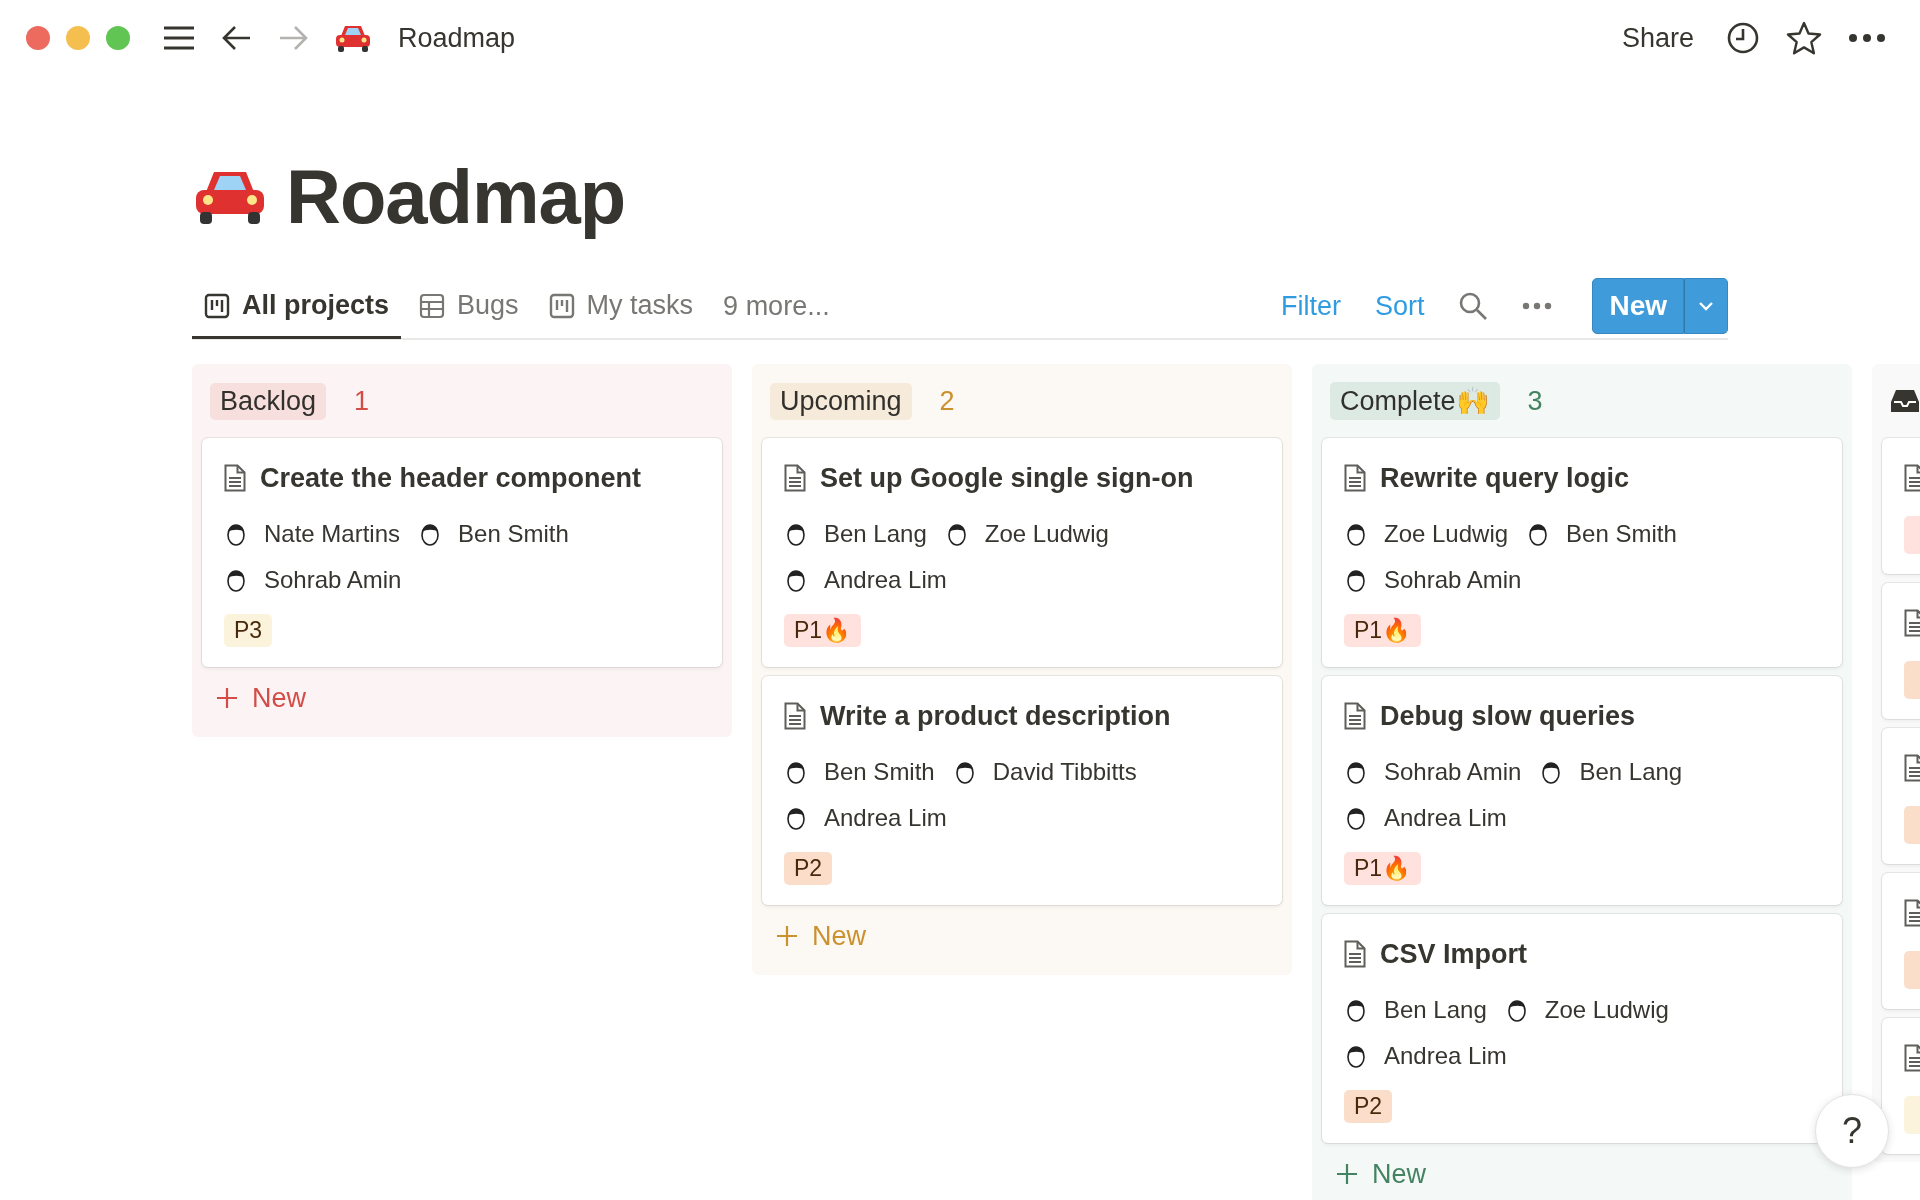 Image resolution: width=1920 pixels, height=1200 pixels. What do you see at coordinates (248, 630) in the screenshot?
I see `priority-tag: P3` at bounding box center [248, 630].